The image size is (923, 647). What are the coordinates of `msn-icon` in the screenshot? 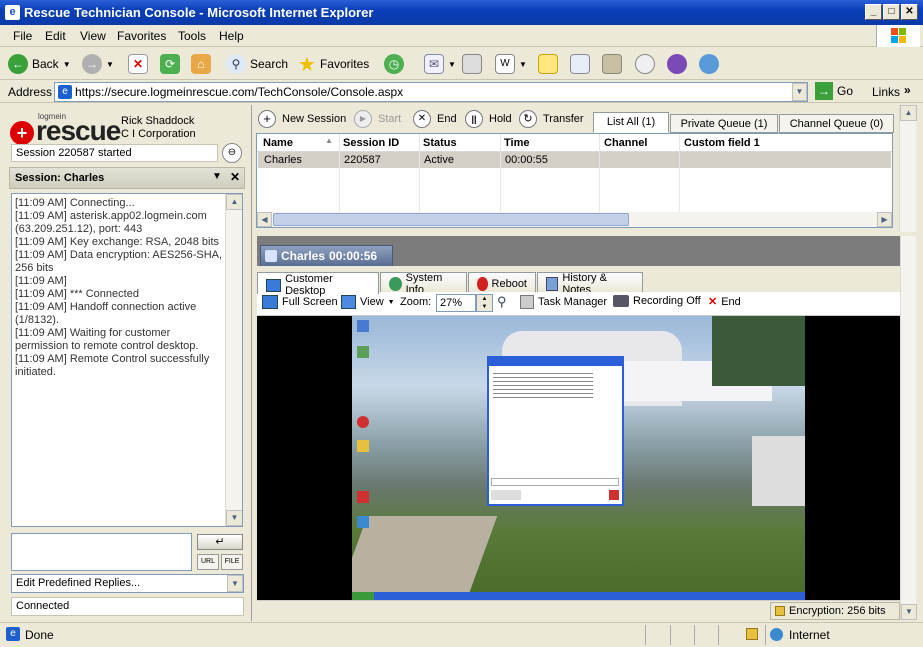 It's located at (709, 64).